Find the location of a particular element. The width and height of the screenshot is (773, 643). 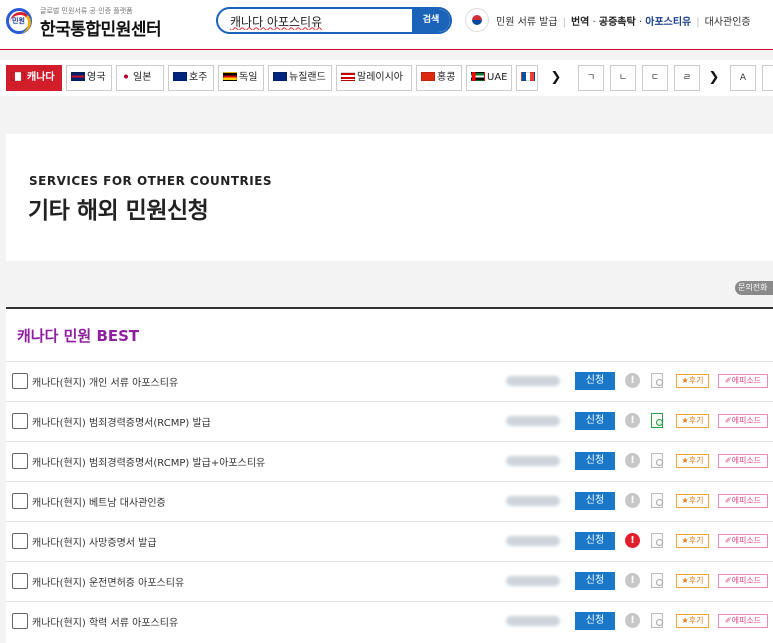

tab-hong-kong: 홍콩 is located at coordinates (439, 78).